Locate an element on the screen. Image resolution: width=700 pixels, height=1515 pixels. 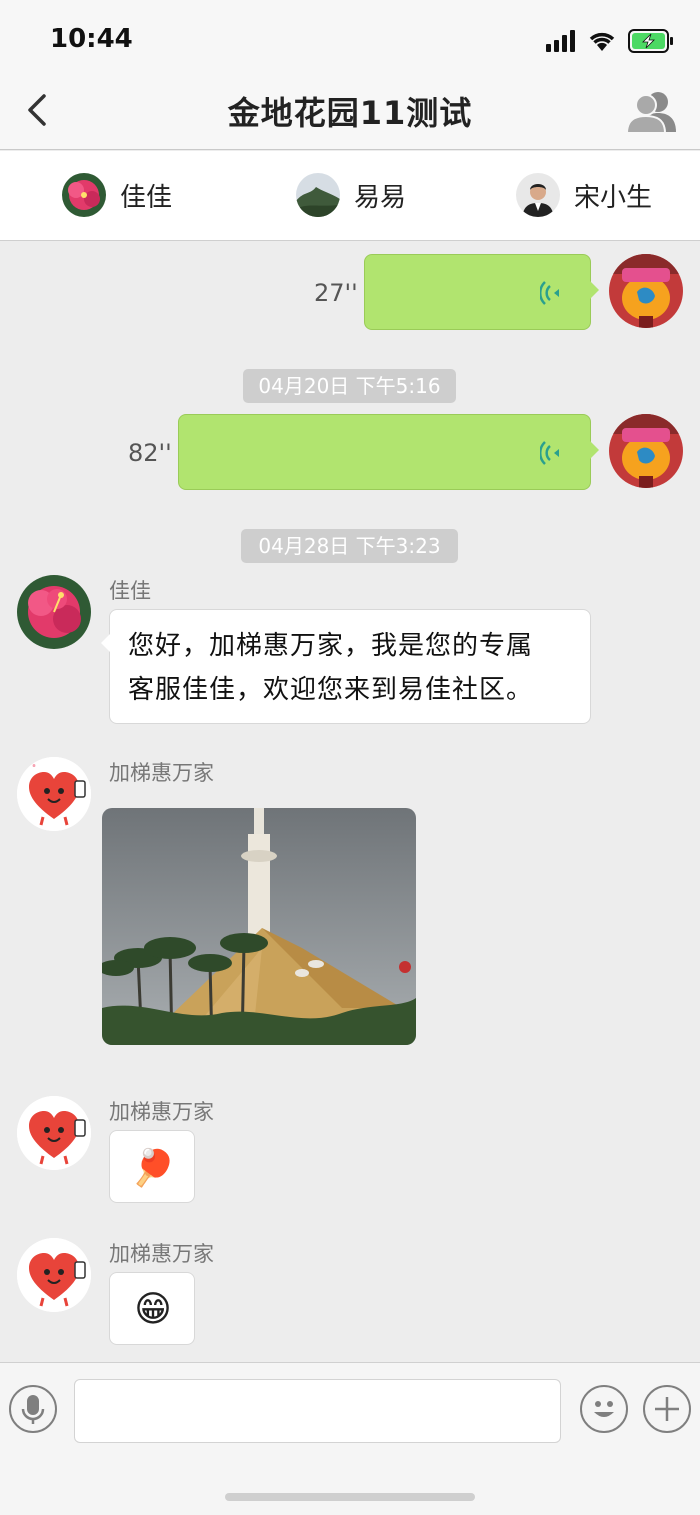
member-item-songxiaosheng: 宋小生 is located at coordinates (584, 195).